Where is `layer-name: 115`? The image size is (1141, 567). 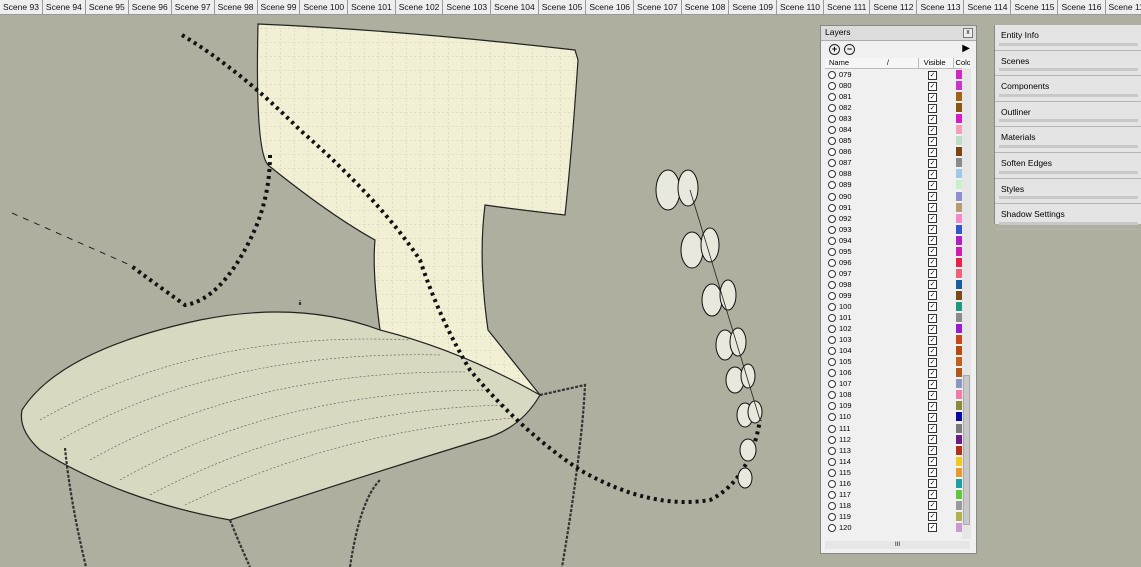
layer-name: 115 is located at coordinates (845, 472).